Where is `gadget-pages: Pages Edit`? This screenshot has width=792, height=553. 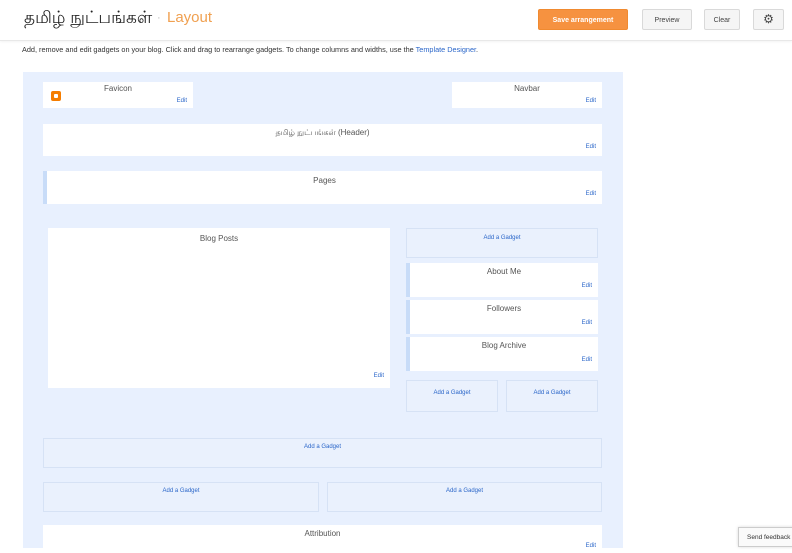 gadget-pages: Pages Edit is located at coordinates (322, 187).